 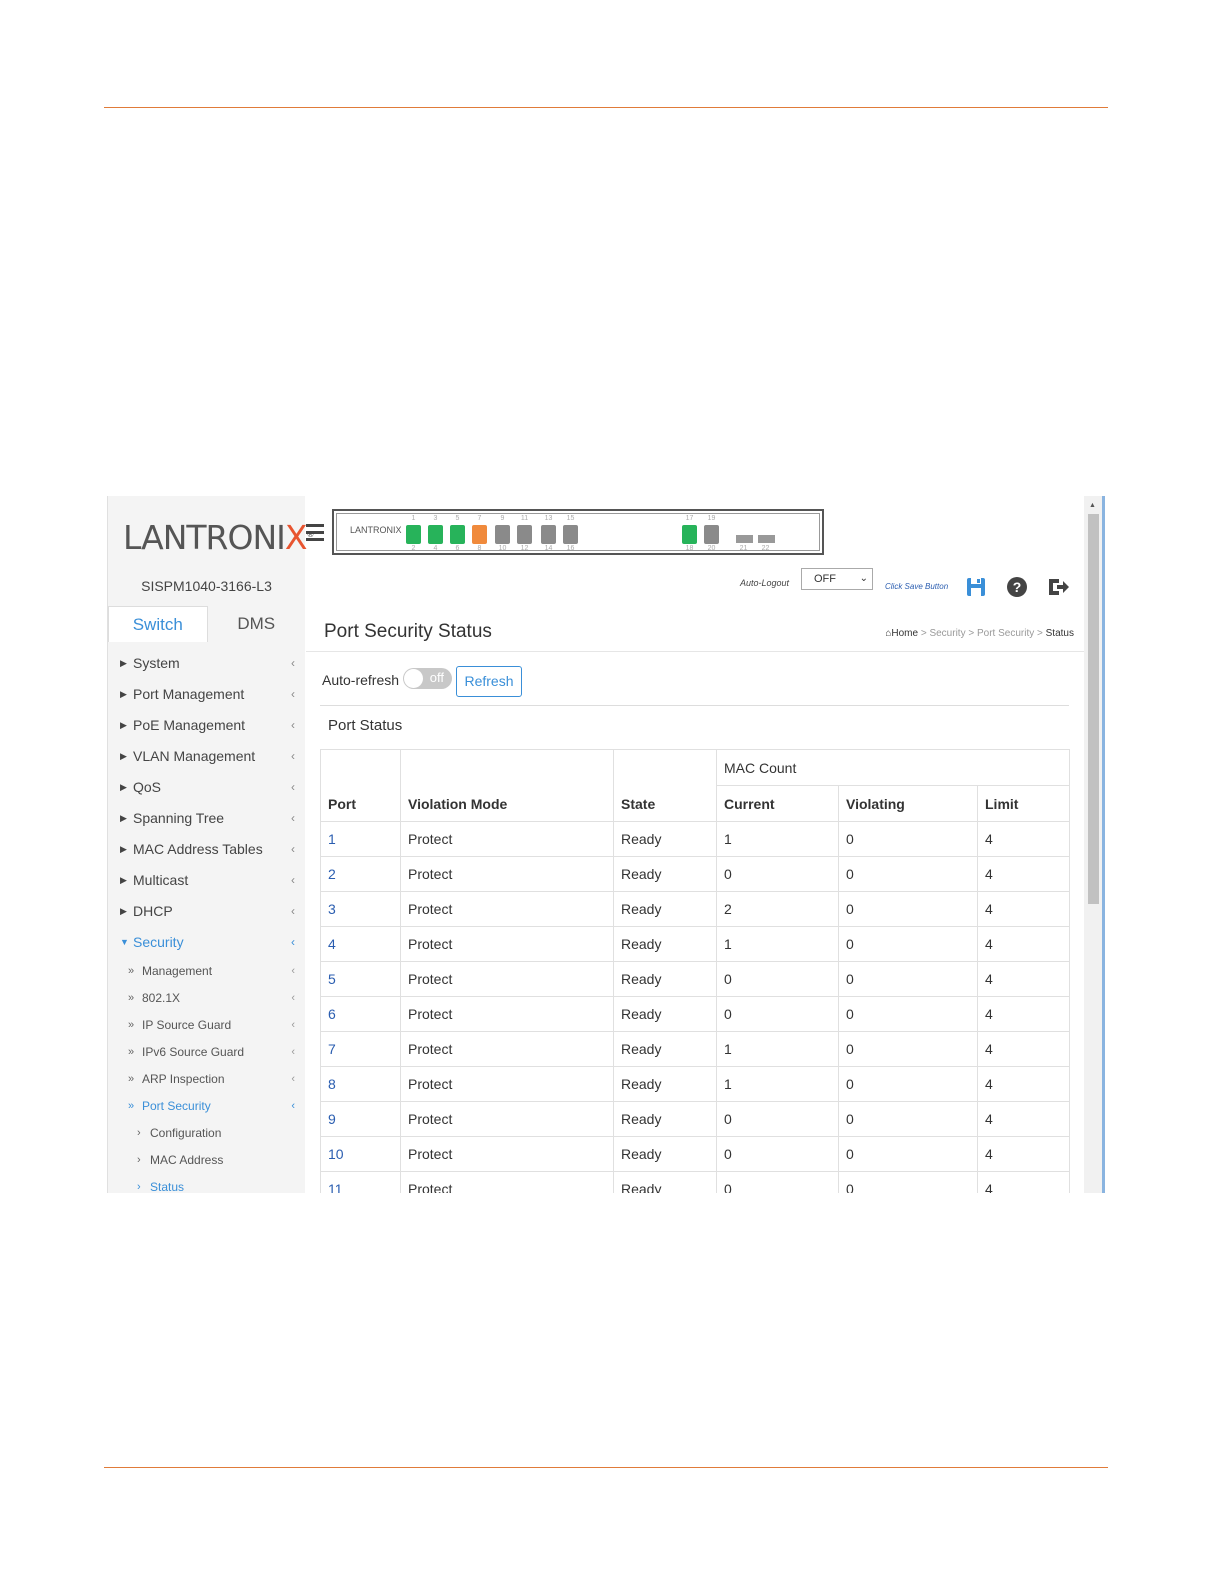 What do you see at coordinates (360, 1154) in the screenshot?
I see `cell-port: 10` at bounding box center [360, 1154].